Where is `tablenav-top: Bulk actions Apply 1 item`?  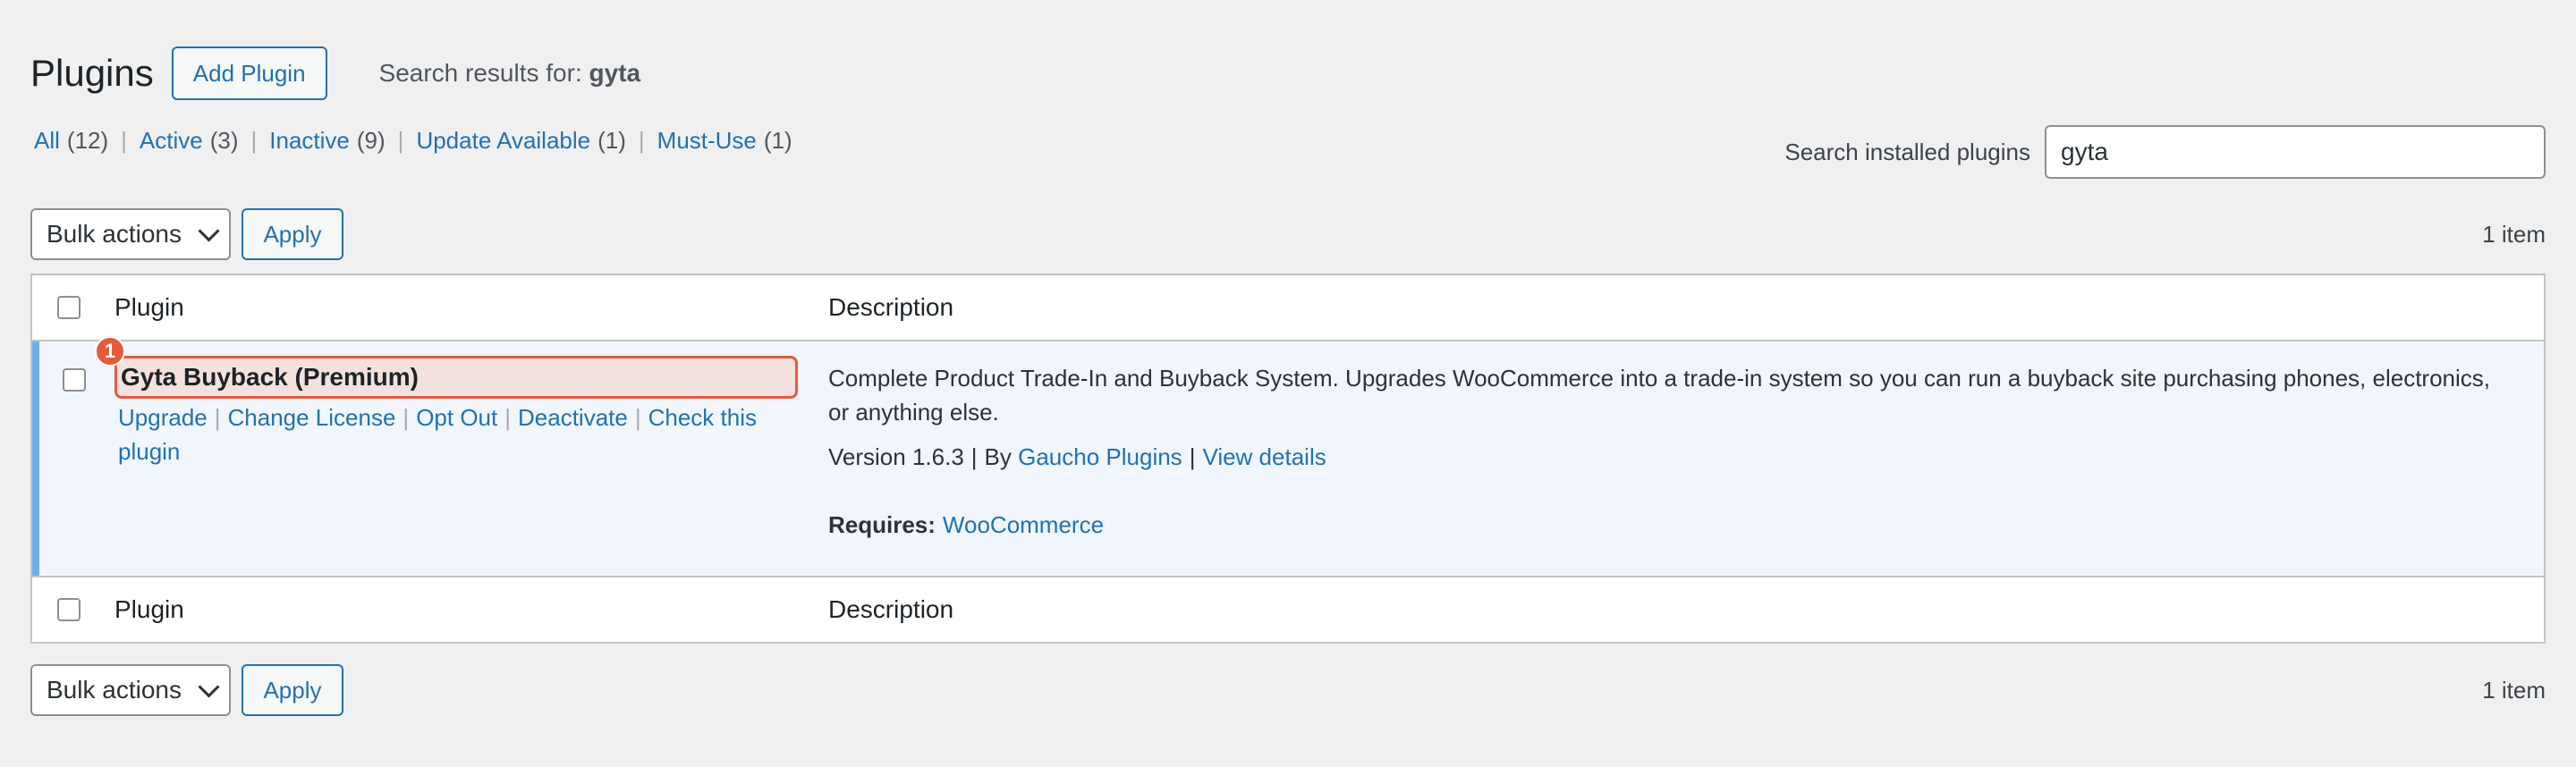 tablenav-top: Bulk actions Apply 1 item is located at coordinates (1288, 234).